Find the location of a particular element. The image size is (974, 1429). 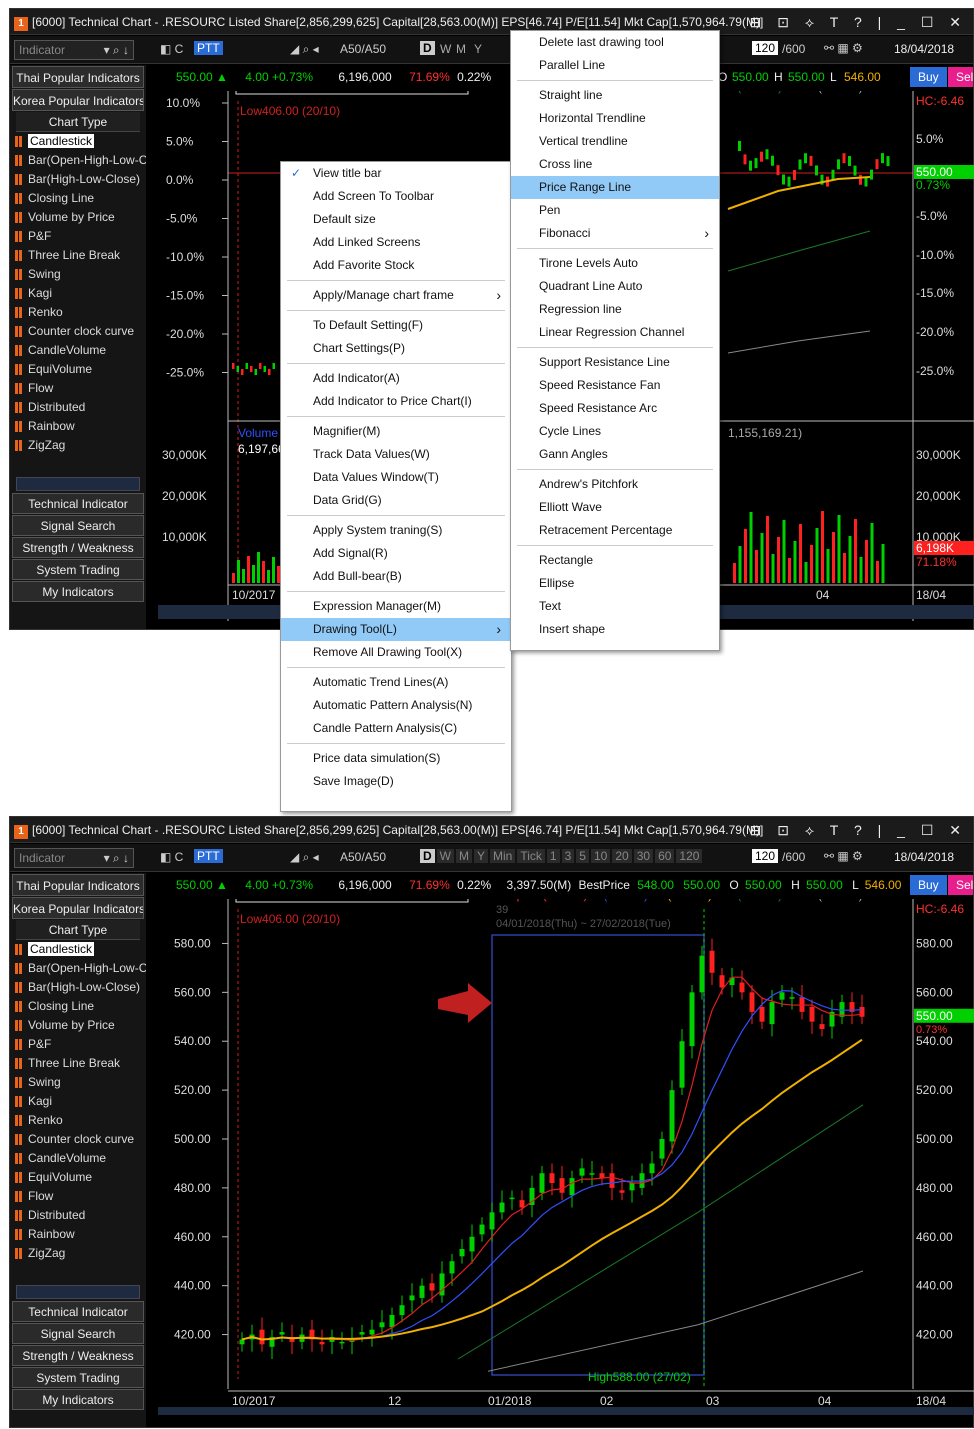

period-tab: W is located at coordinates (445, 856).